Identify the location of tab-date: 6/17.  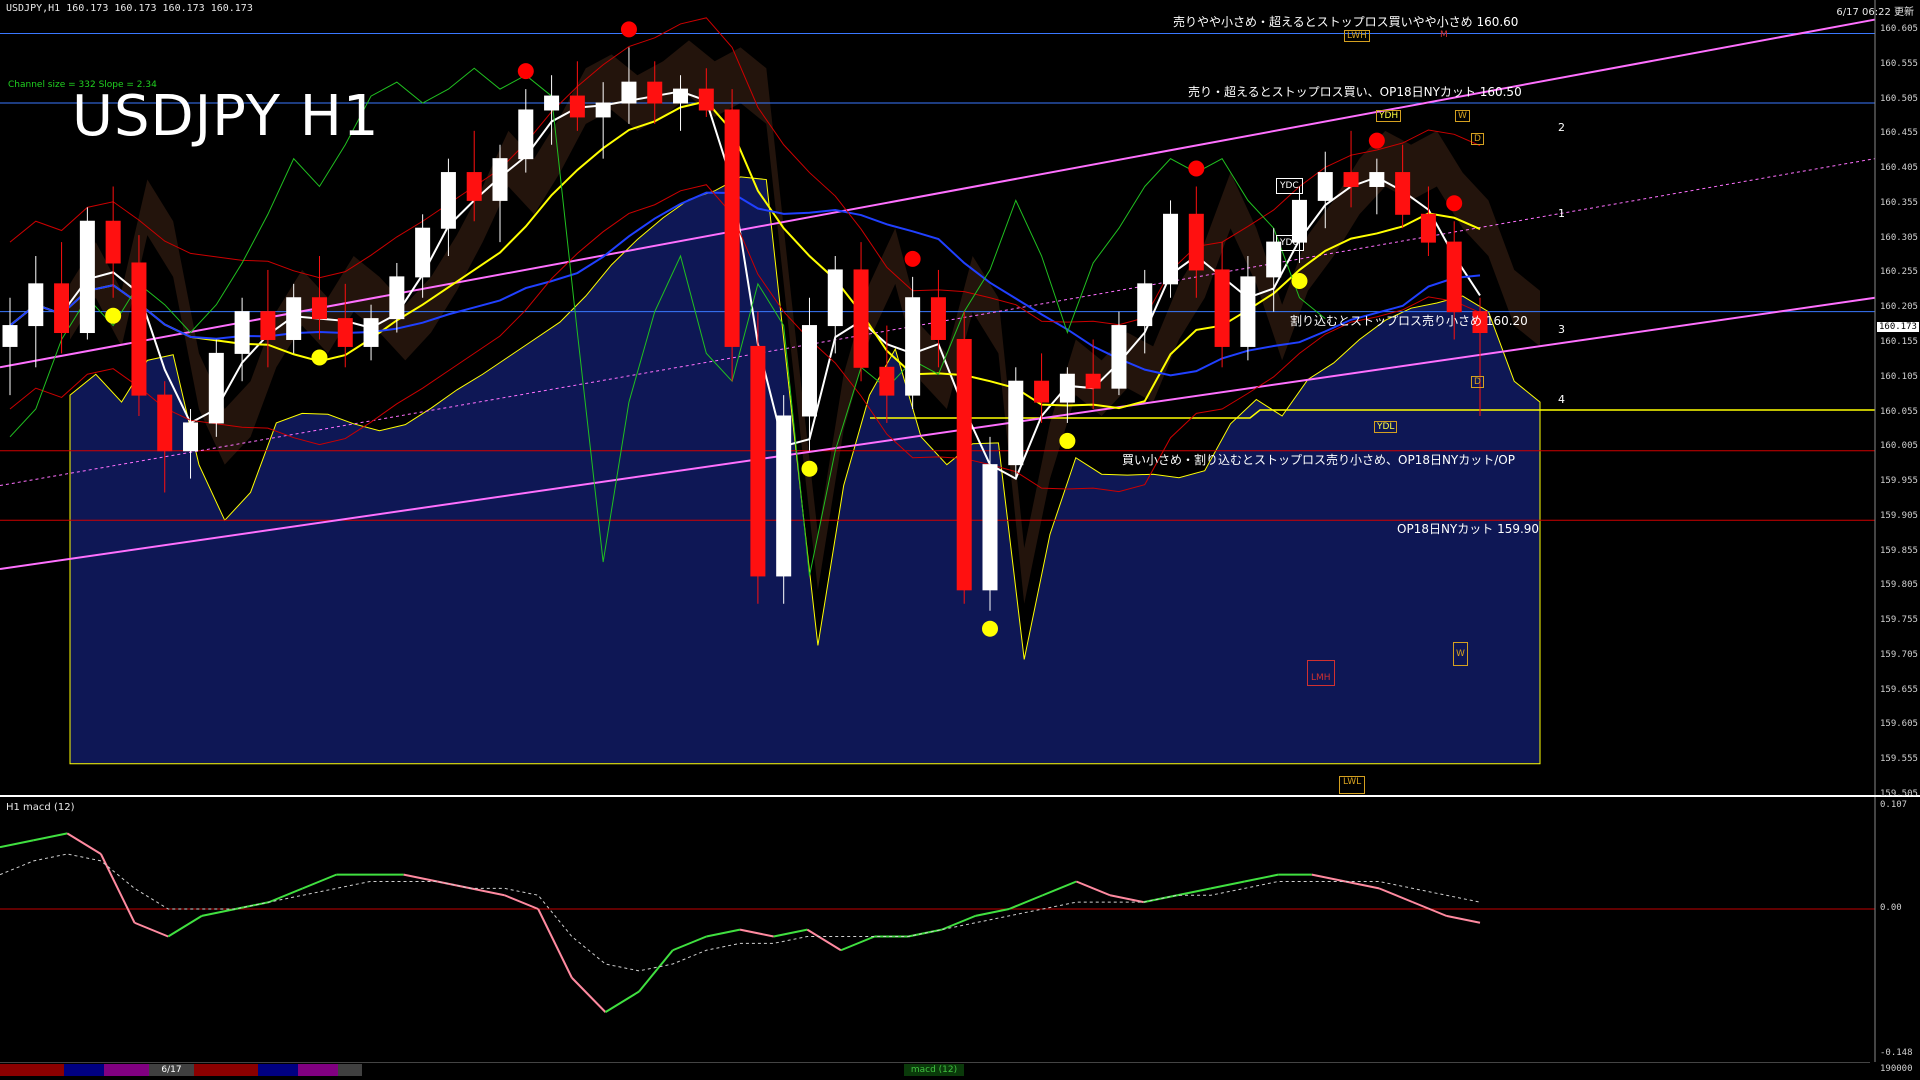
(171, 1070).